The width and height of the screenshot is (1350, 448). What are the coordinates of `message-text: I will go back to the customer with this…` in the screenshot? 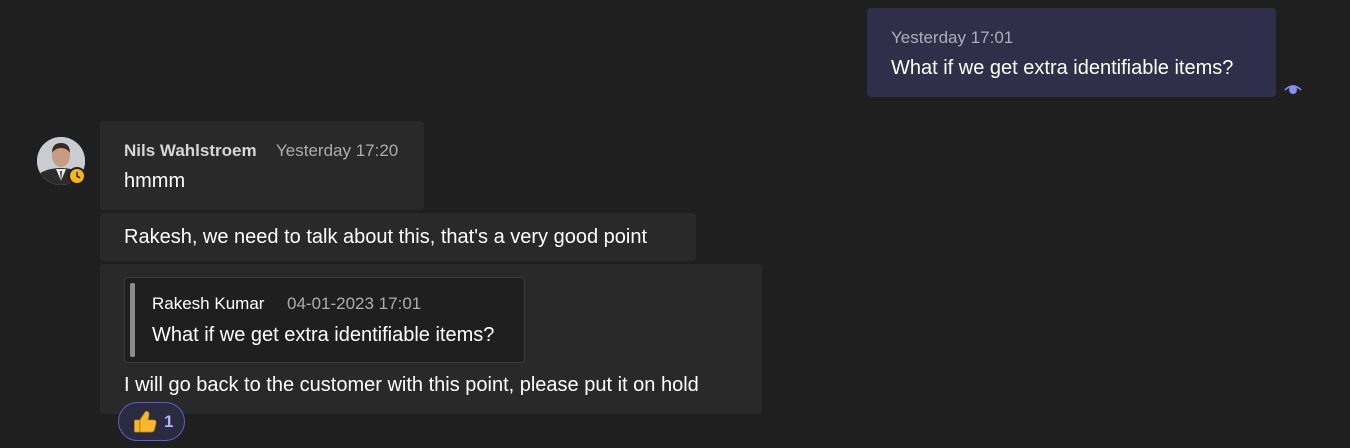 It's located at (411, 385).